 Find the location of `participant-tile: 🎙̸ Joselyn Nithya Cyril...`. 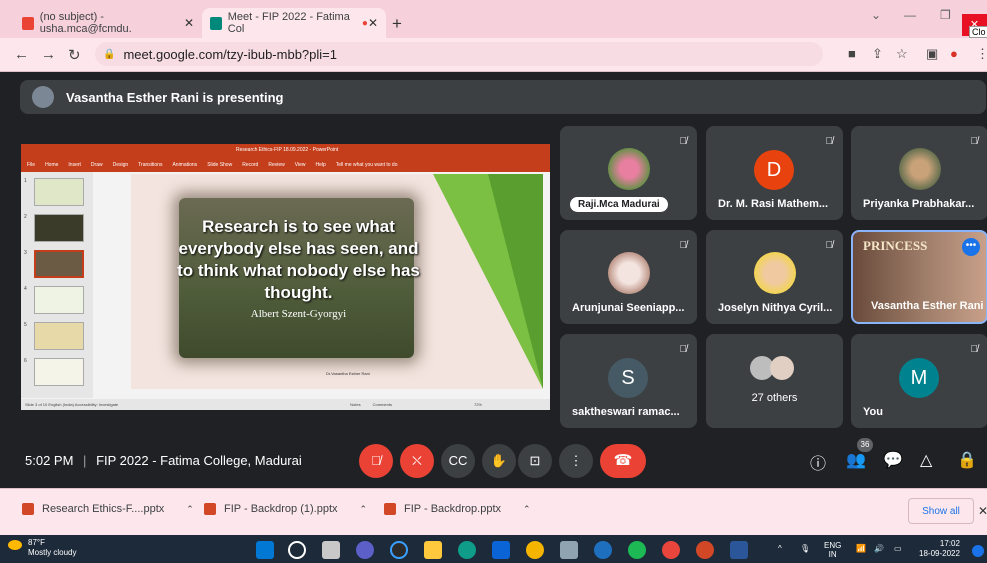

participant-tile: 🎙̸ Joselyn Nithya Cyril... is located at coordinates (774, 277).